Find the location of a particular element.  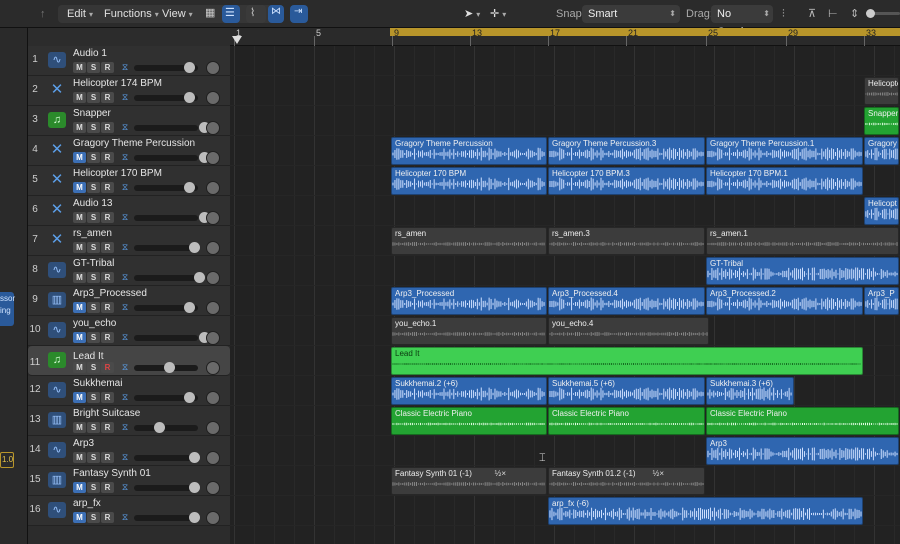

region-amen3: rs_amen.1 is located at coordinates (802, 241).